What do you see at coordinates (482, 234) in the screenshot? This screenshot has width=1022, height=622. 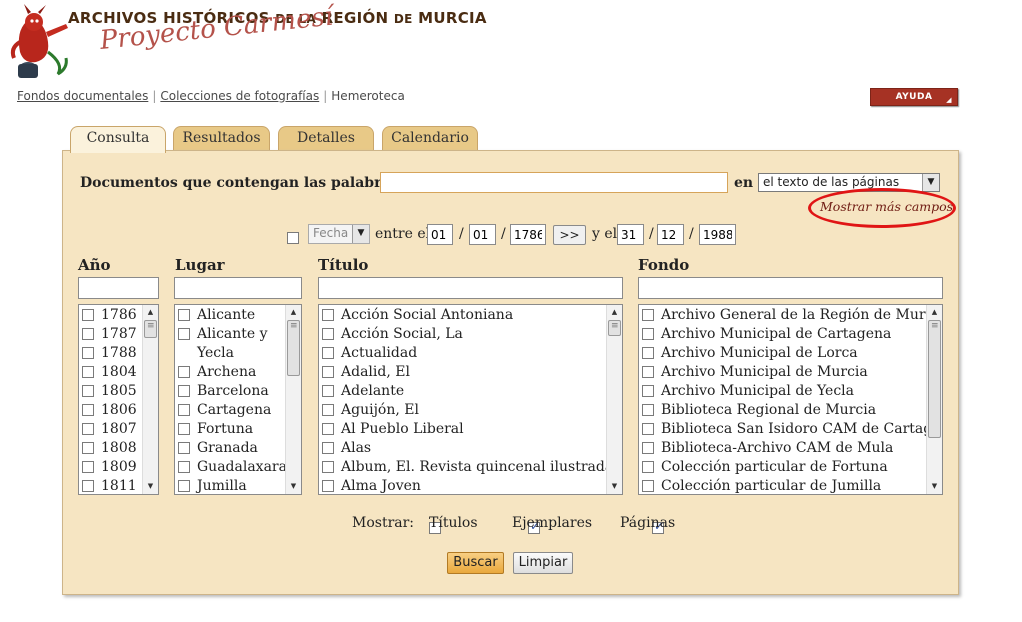 I see `from-month-input` at bounding box center [482, 234].